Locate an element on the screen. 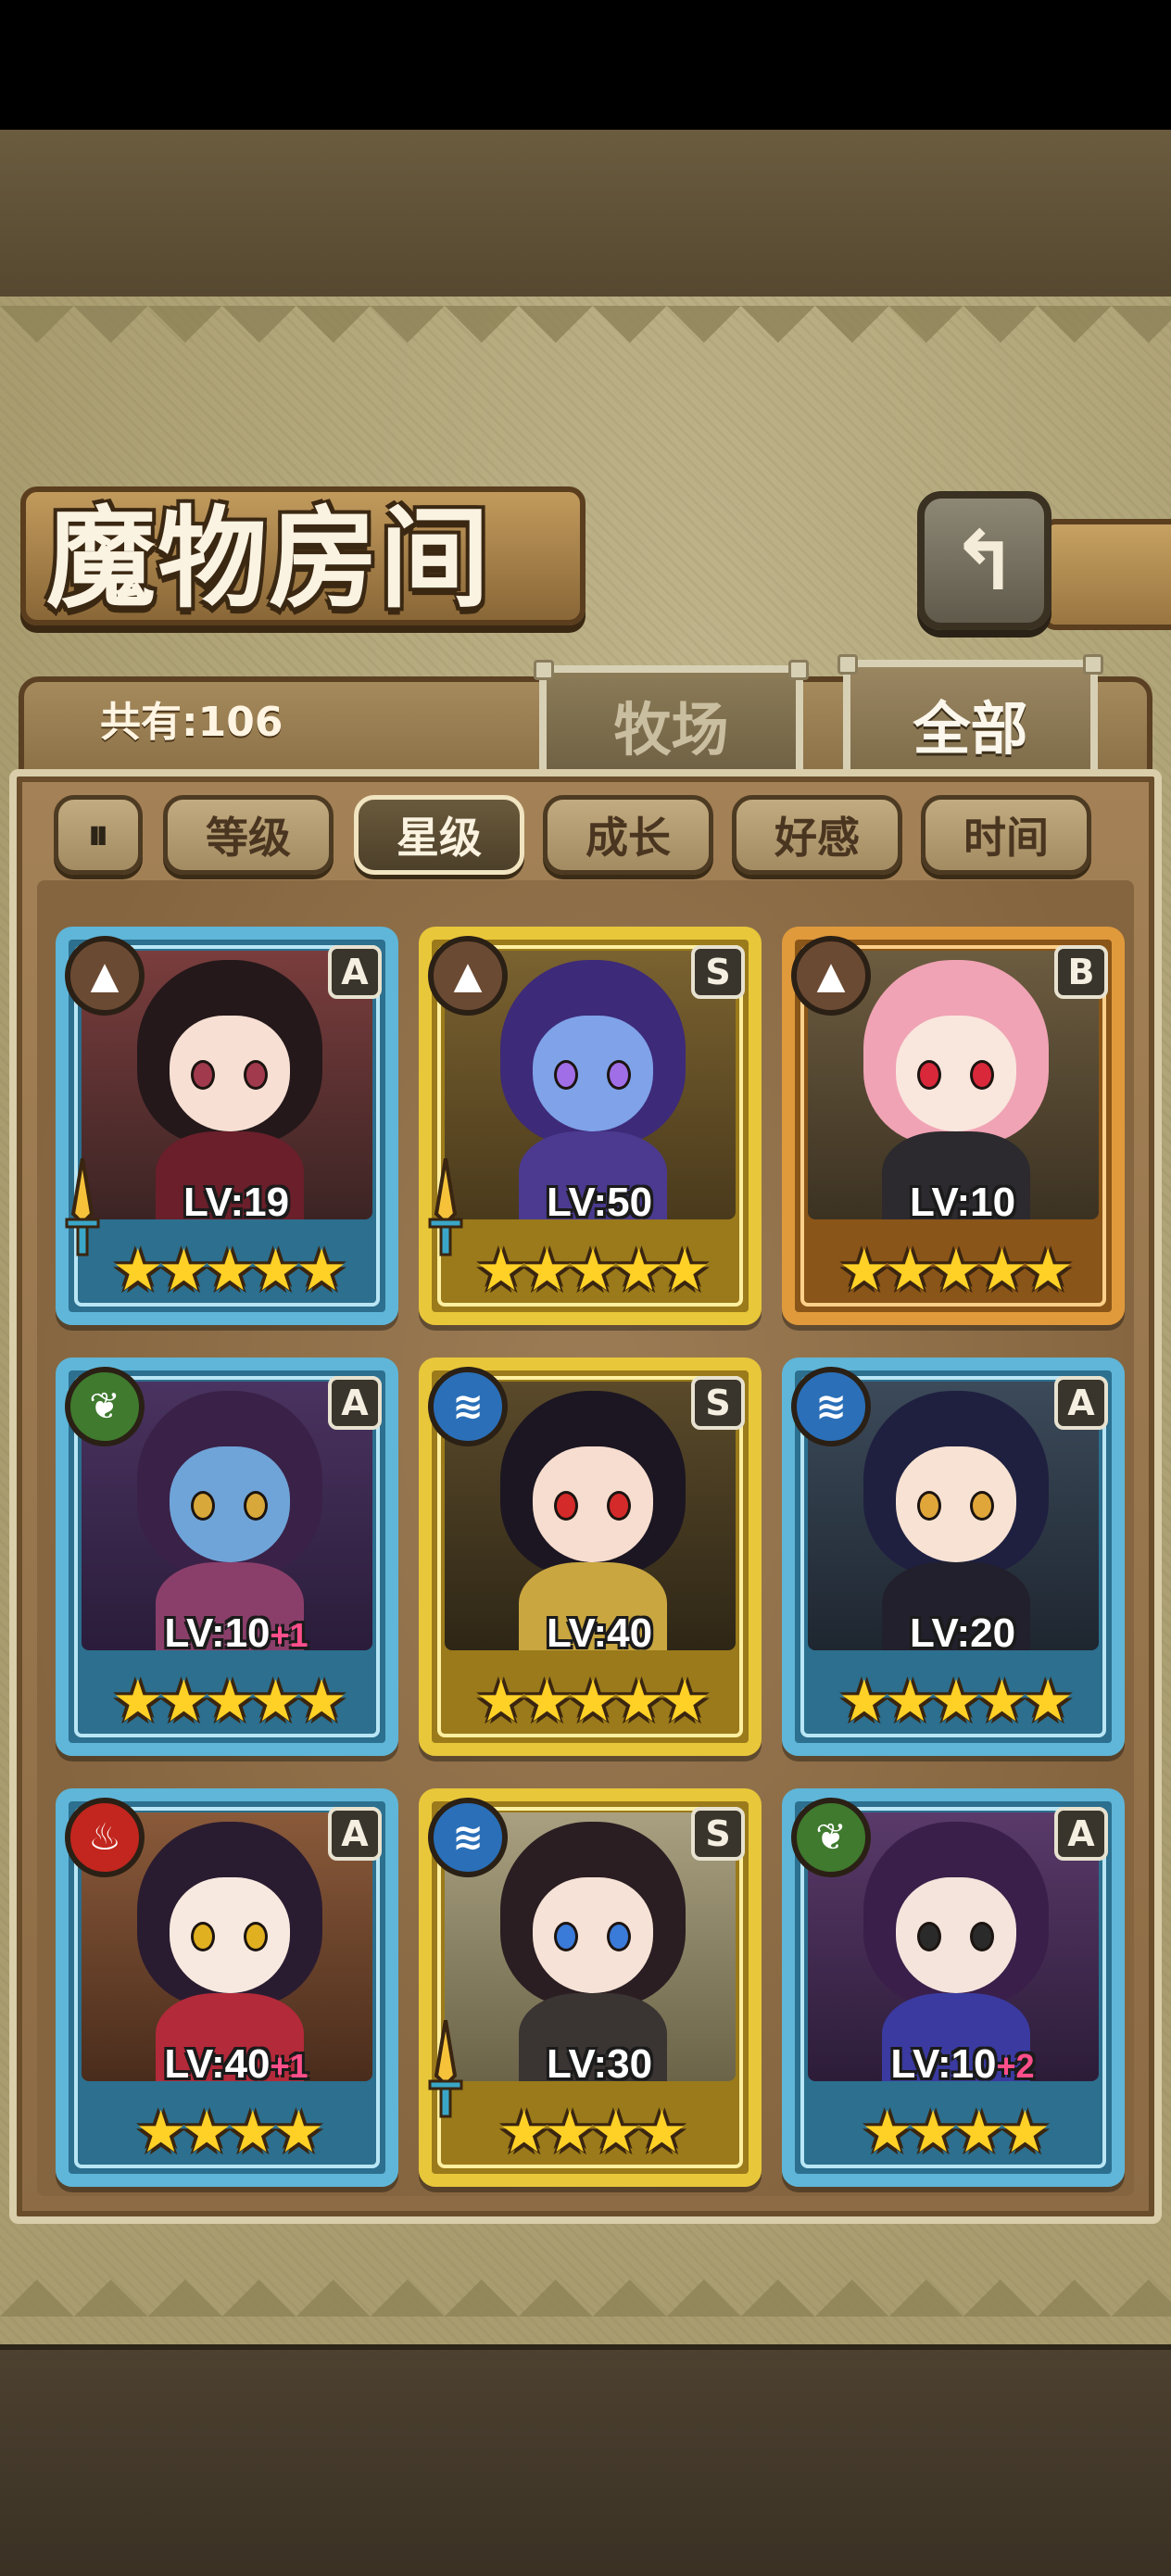  monster-card: ≋ S LV:30 ★★★★ is located at coordinates (590, 1987).